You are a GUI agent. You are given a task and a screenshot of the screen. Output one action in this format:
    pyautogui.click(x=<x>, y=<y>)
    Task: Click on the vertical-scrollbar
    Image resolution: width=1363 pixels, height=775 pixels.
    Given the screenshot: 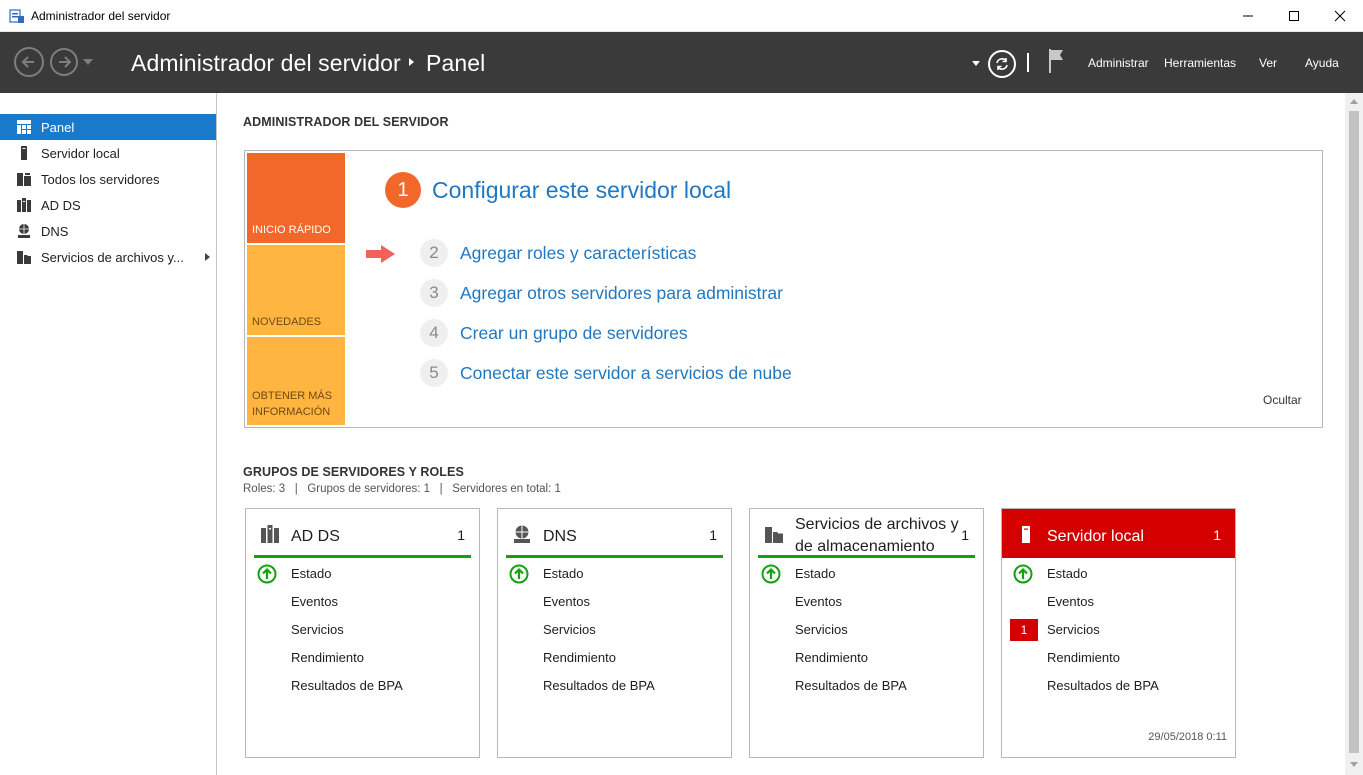 What is the action you would take?
    pyautogui.click(x=1354, y=434)
    